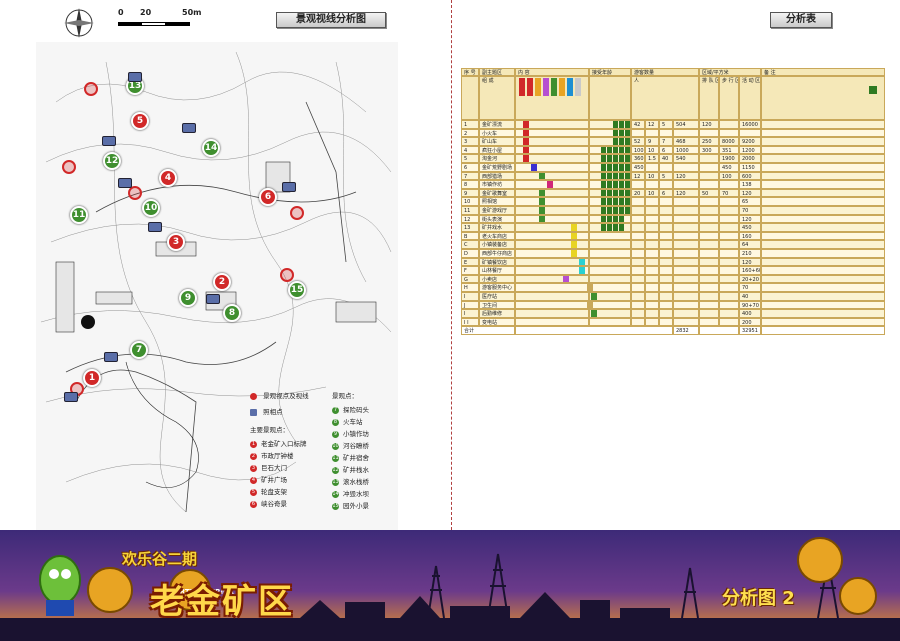 The image size is (900, 641). I want to click on sightline-icon, so click(287, 275).